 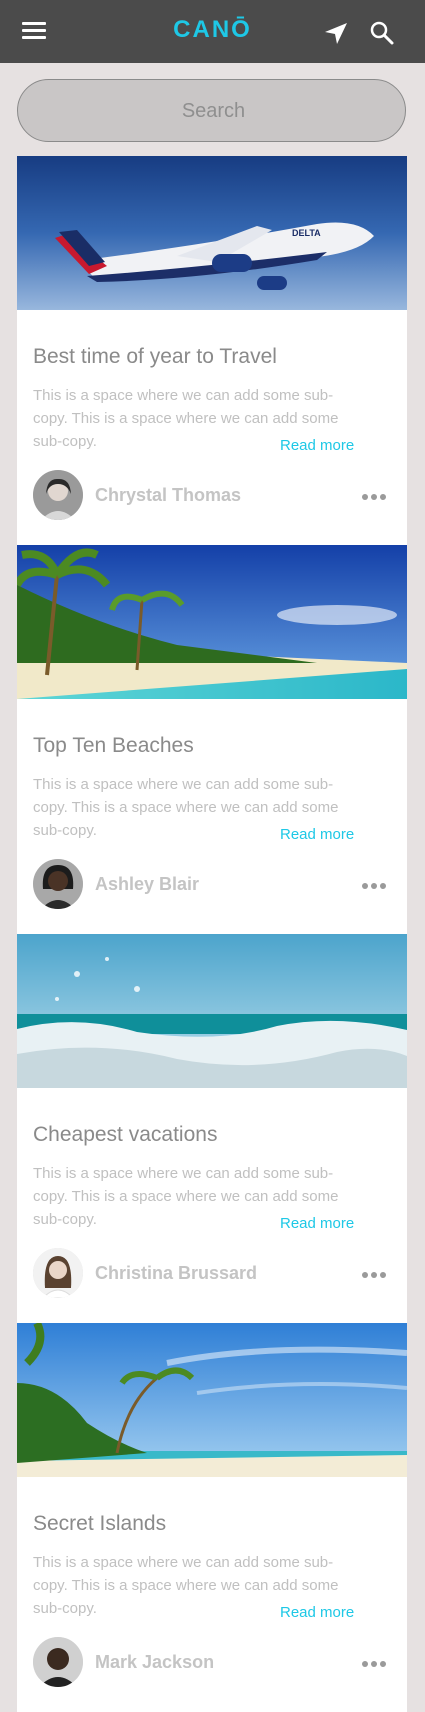 I want to click on search-icon, so click(x=382, y=33).